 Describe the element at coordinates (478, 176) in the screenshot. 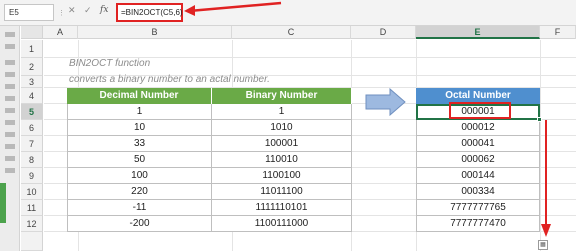

I see `result-cell: 000144` at that location.